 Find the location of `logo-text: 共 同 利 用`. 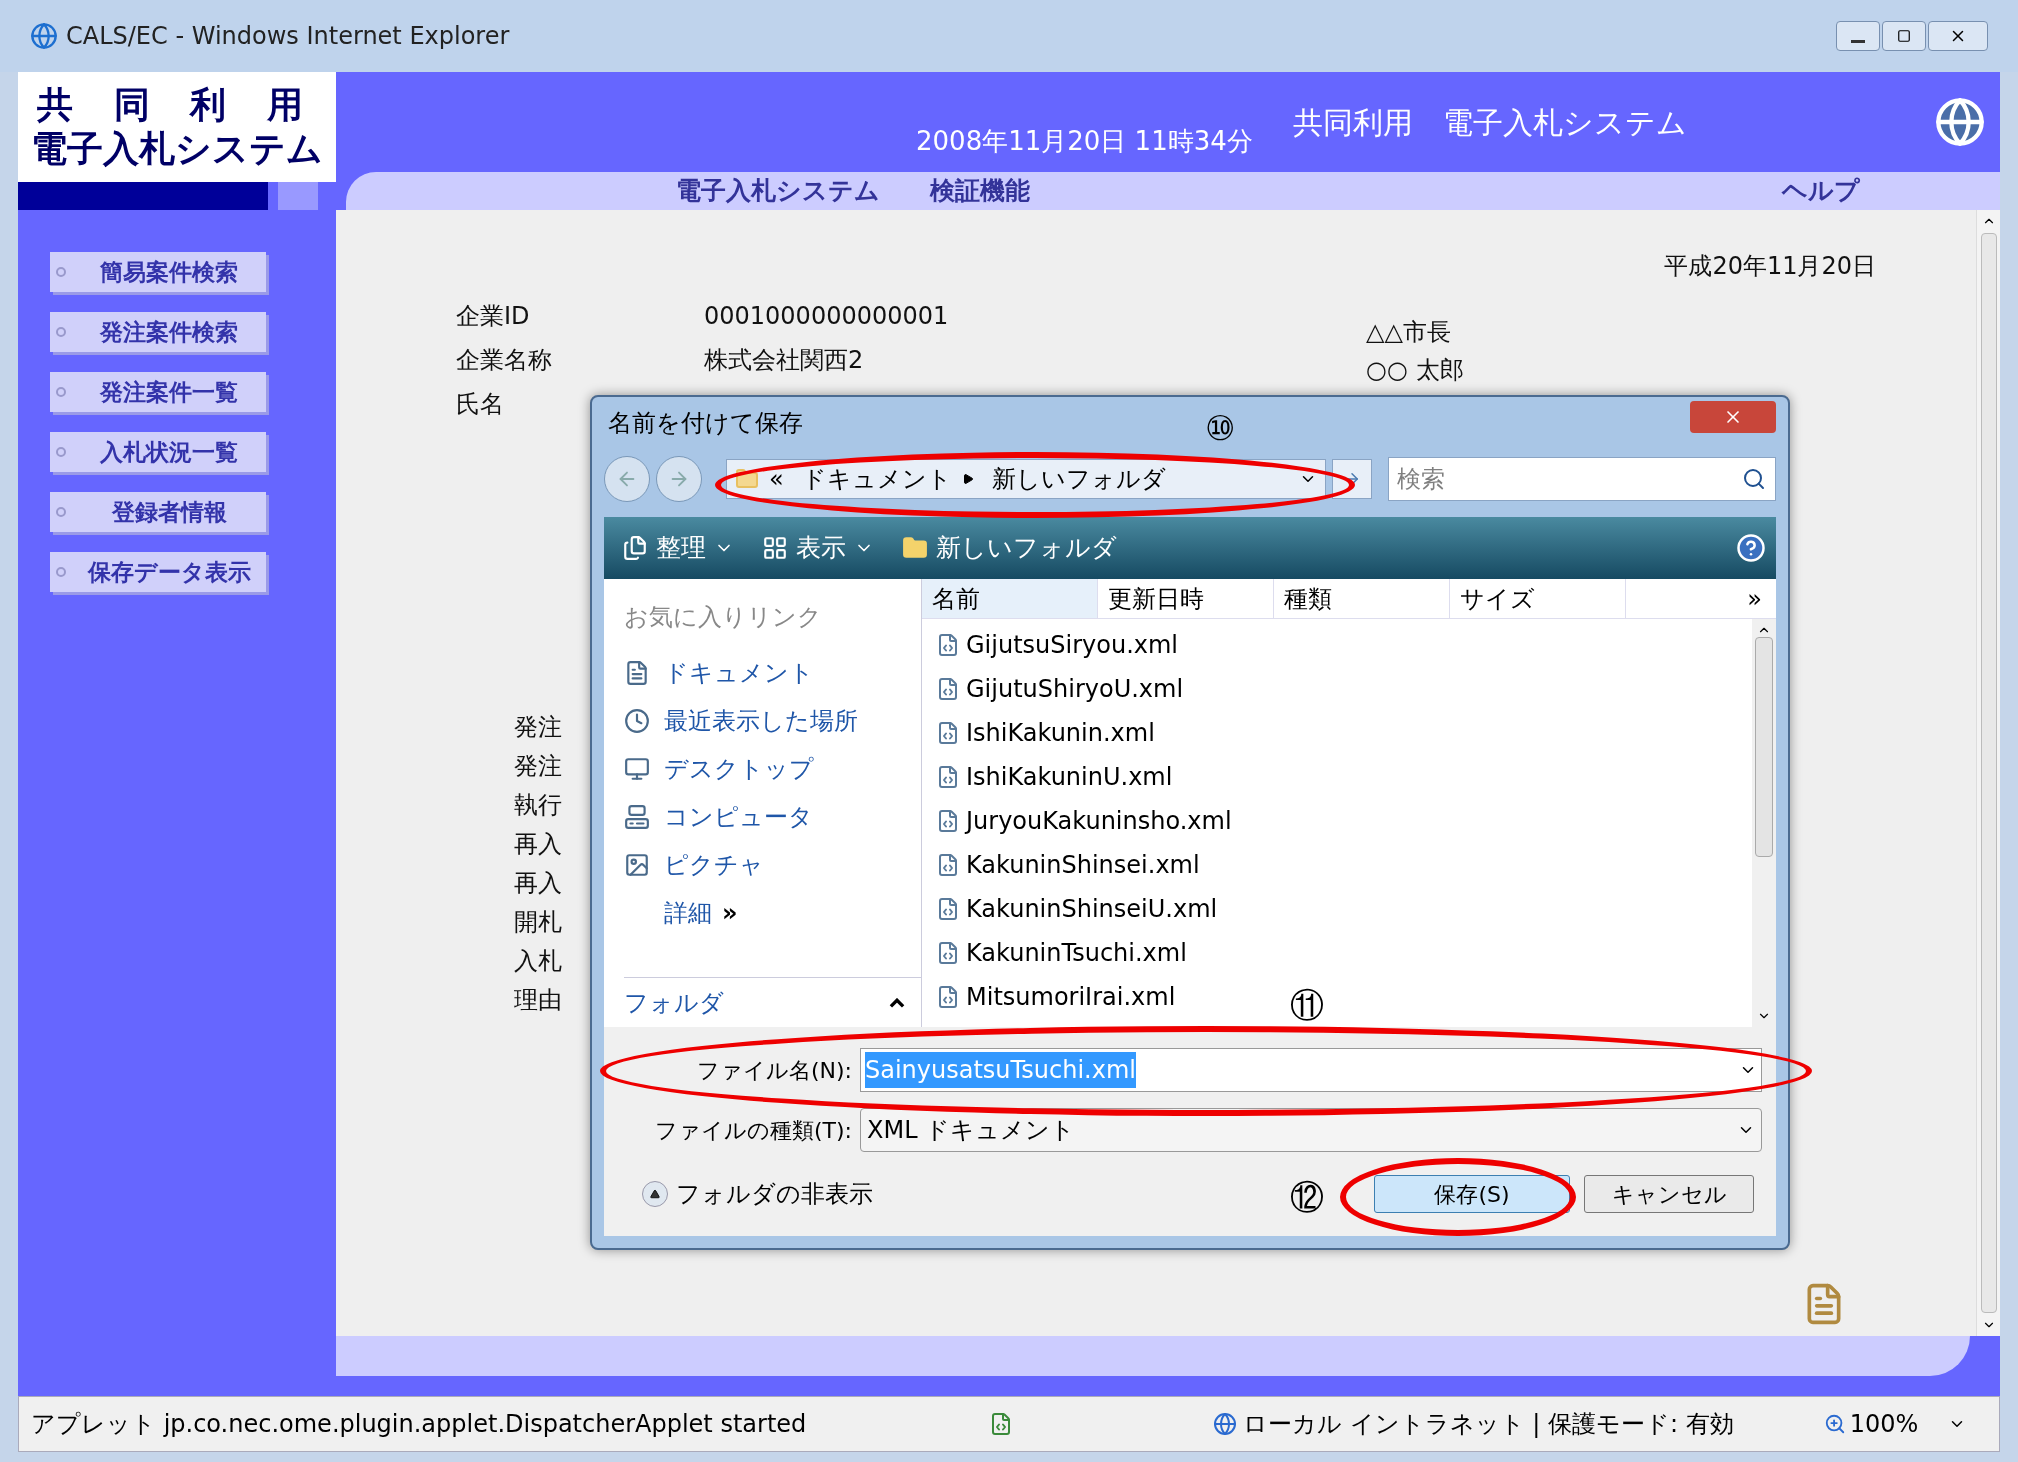

logo-text: 共 同 利 用 is located at coordinates (177, 105).